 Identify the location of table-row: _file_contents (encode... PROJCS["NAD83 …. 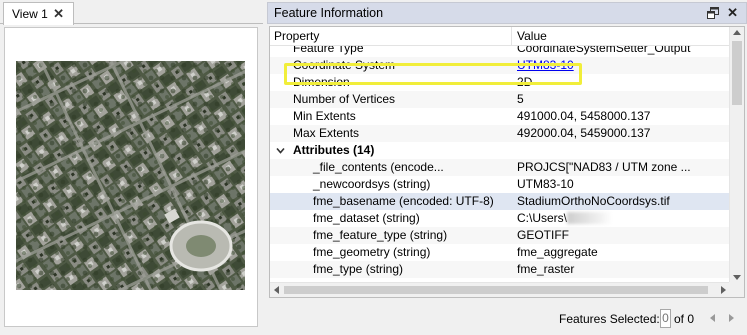
(500, 167).